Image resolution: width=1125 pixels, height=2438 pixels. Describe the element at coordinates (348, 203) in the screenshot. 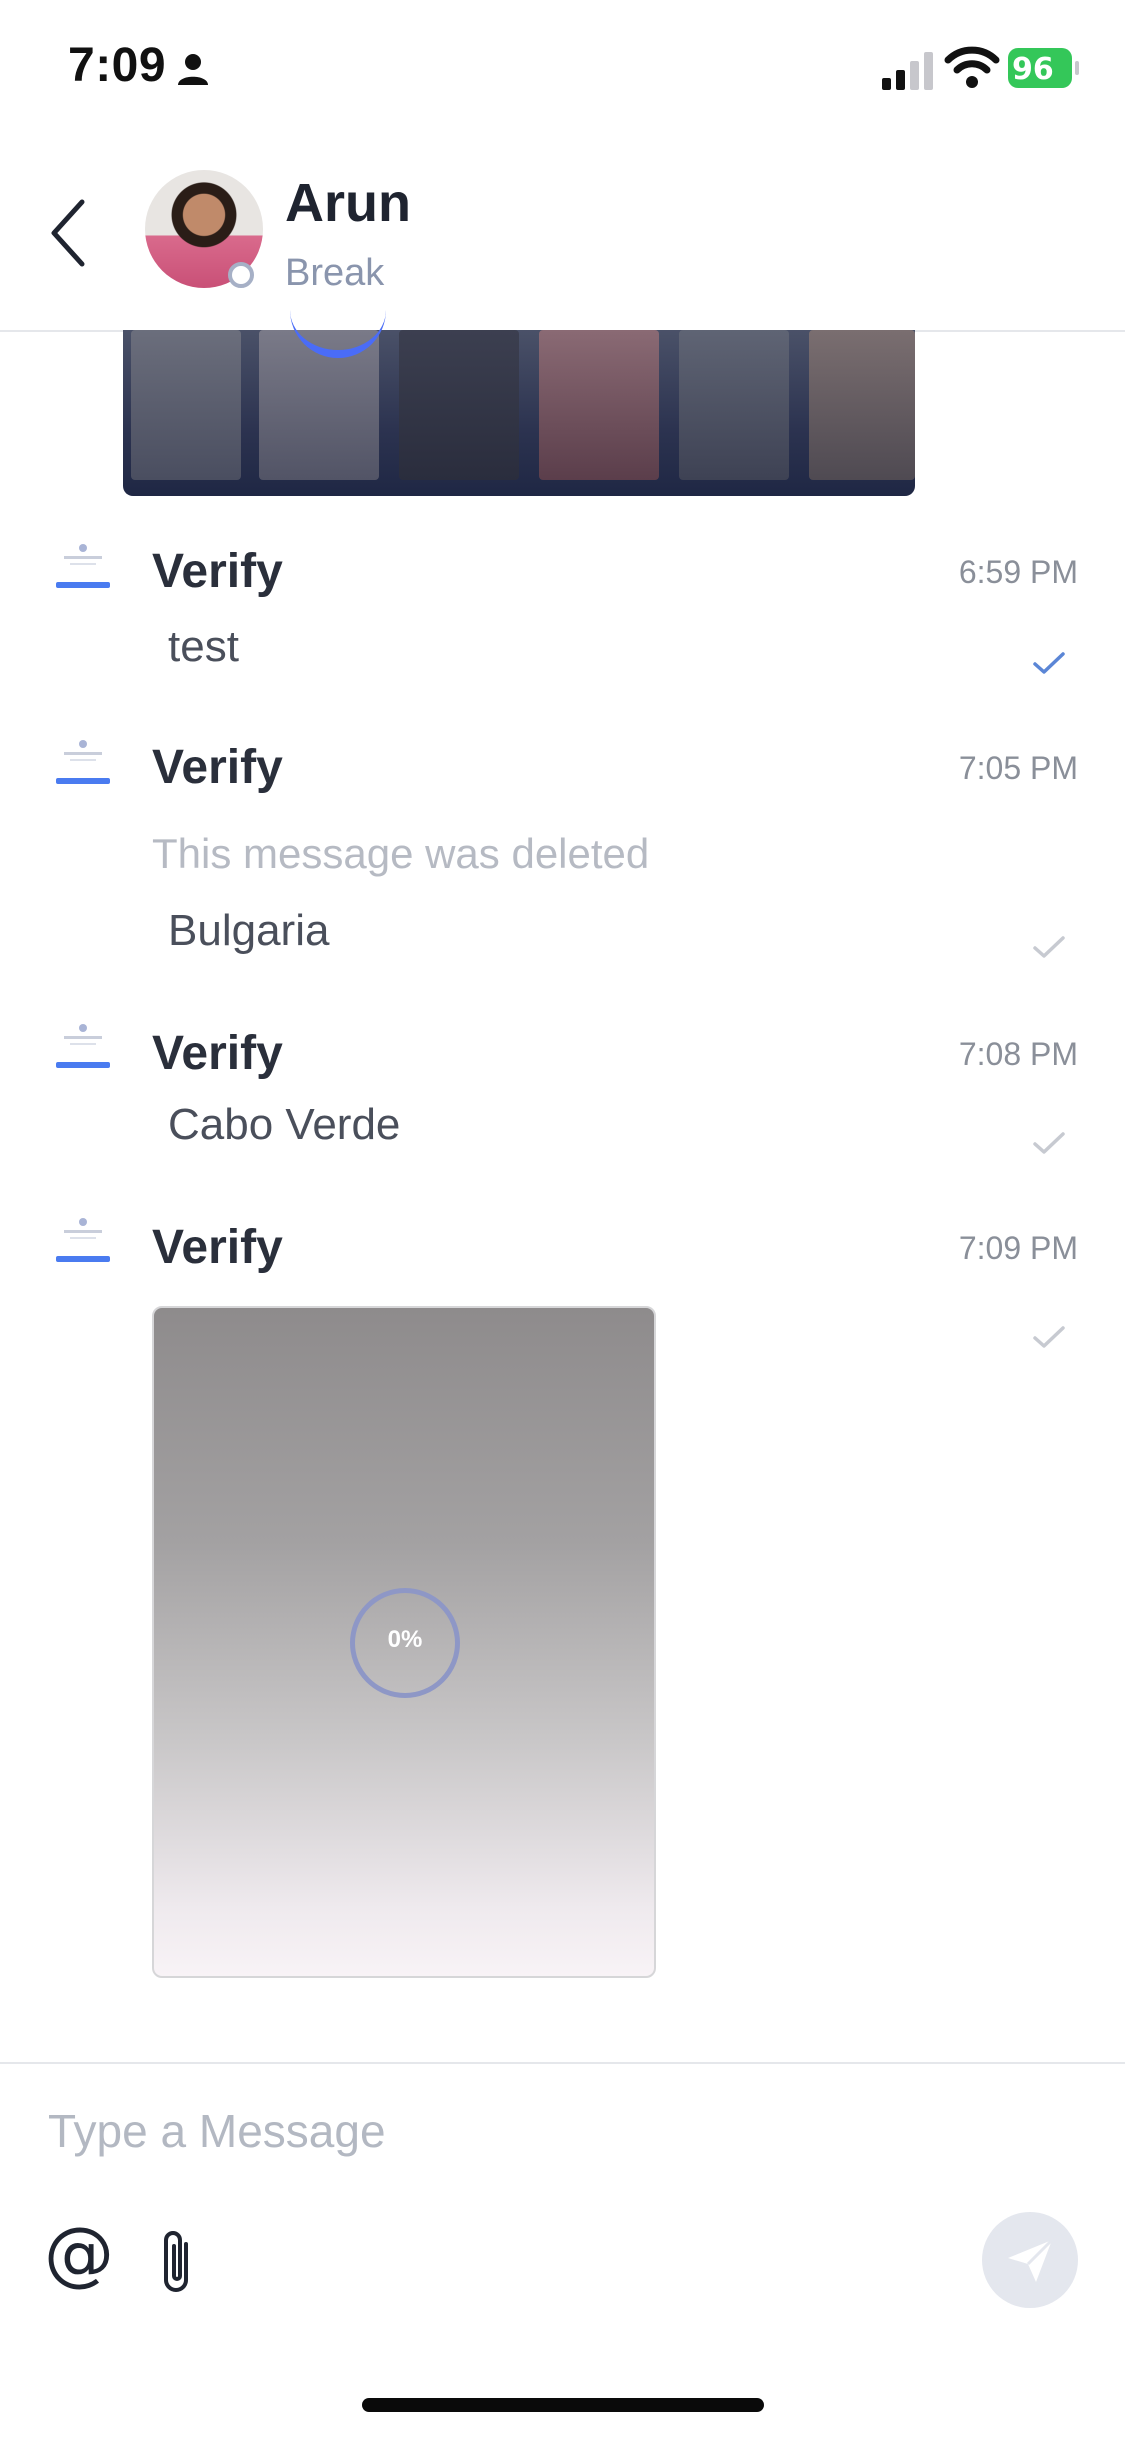

I see `contact-name: Arun` at that location.